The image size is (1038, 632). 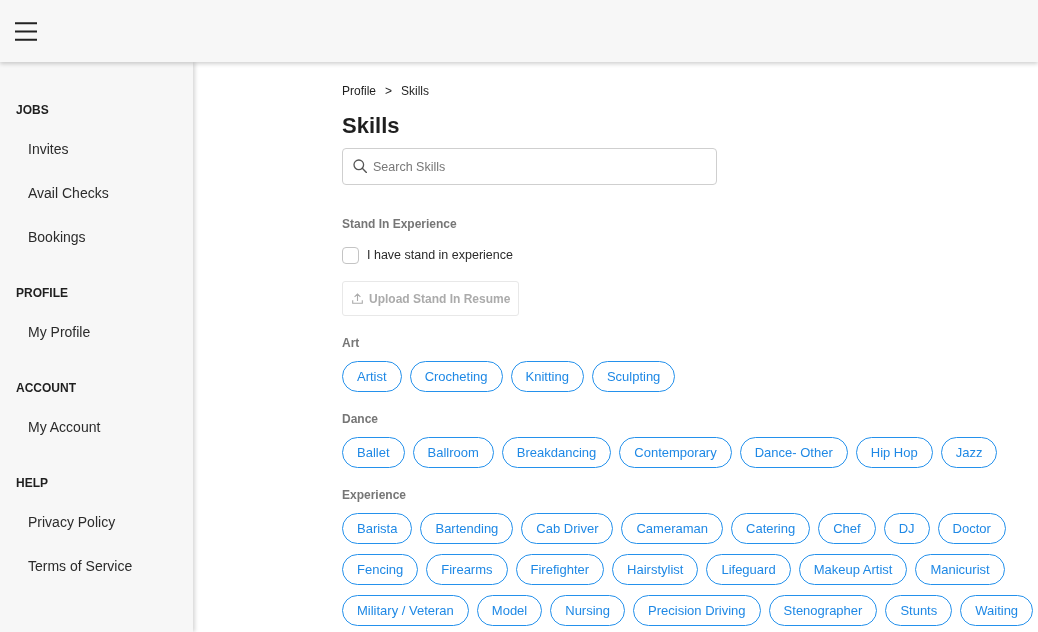 What do you see at coordinates (697, 610) in the screenshot?
I see `skill-chip: Precision Driving` at bounding box center [697, 610].